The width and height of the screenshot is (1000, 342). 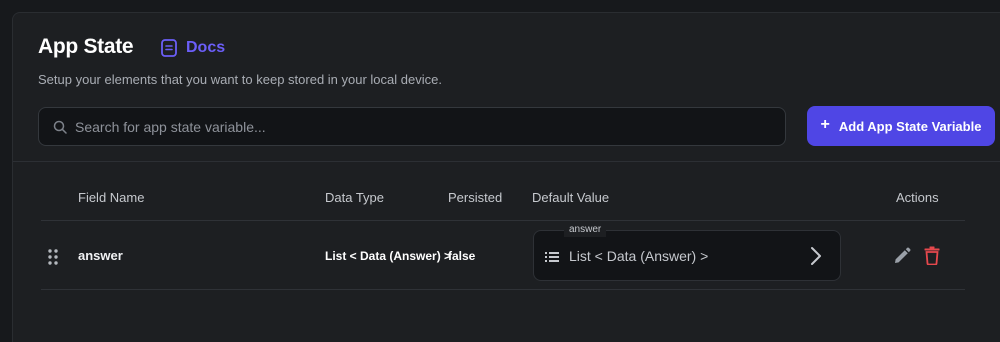 What do you see at coordinates (86, 46) in the screenshot?
I see `page-title: App State` at bounding box center [86, 46].